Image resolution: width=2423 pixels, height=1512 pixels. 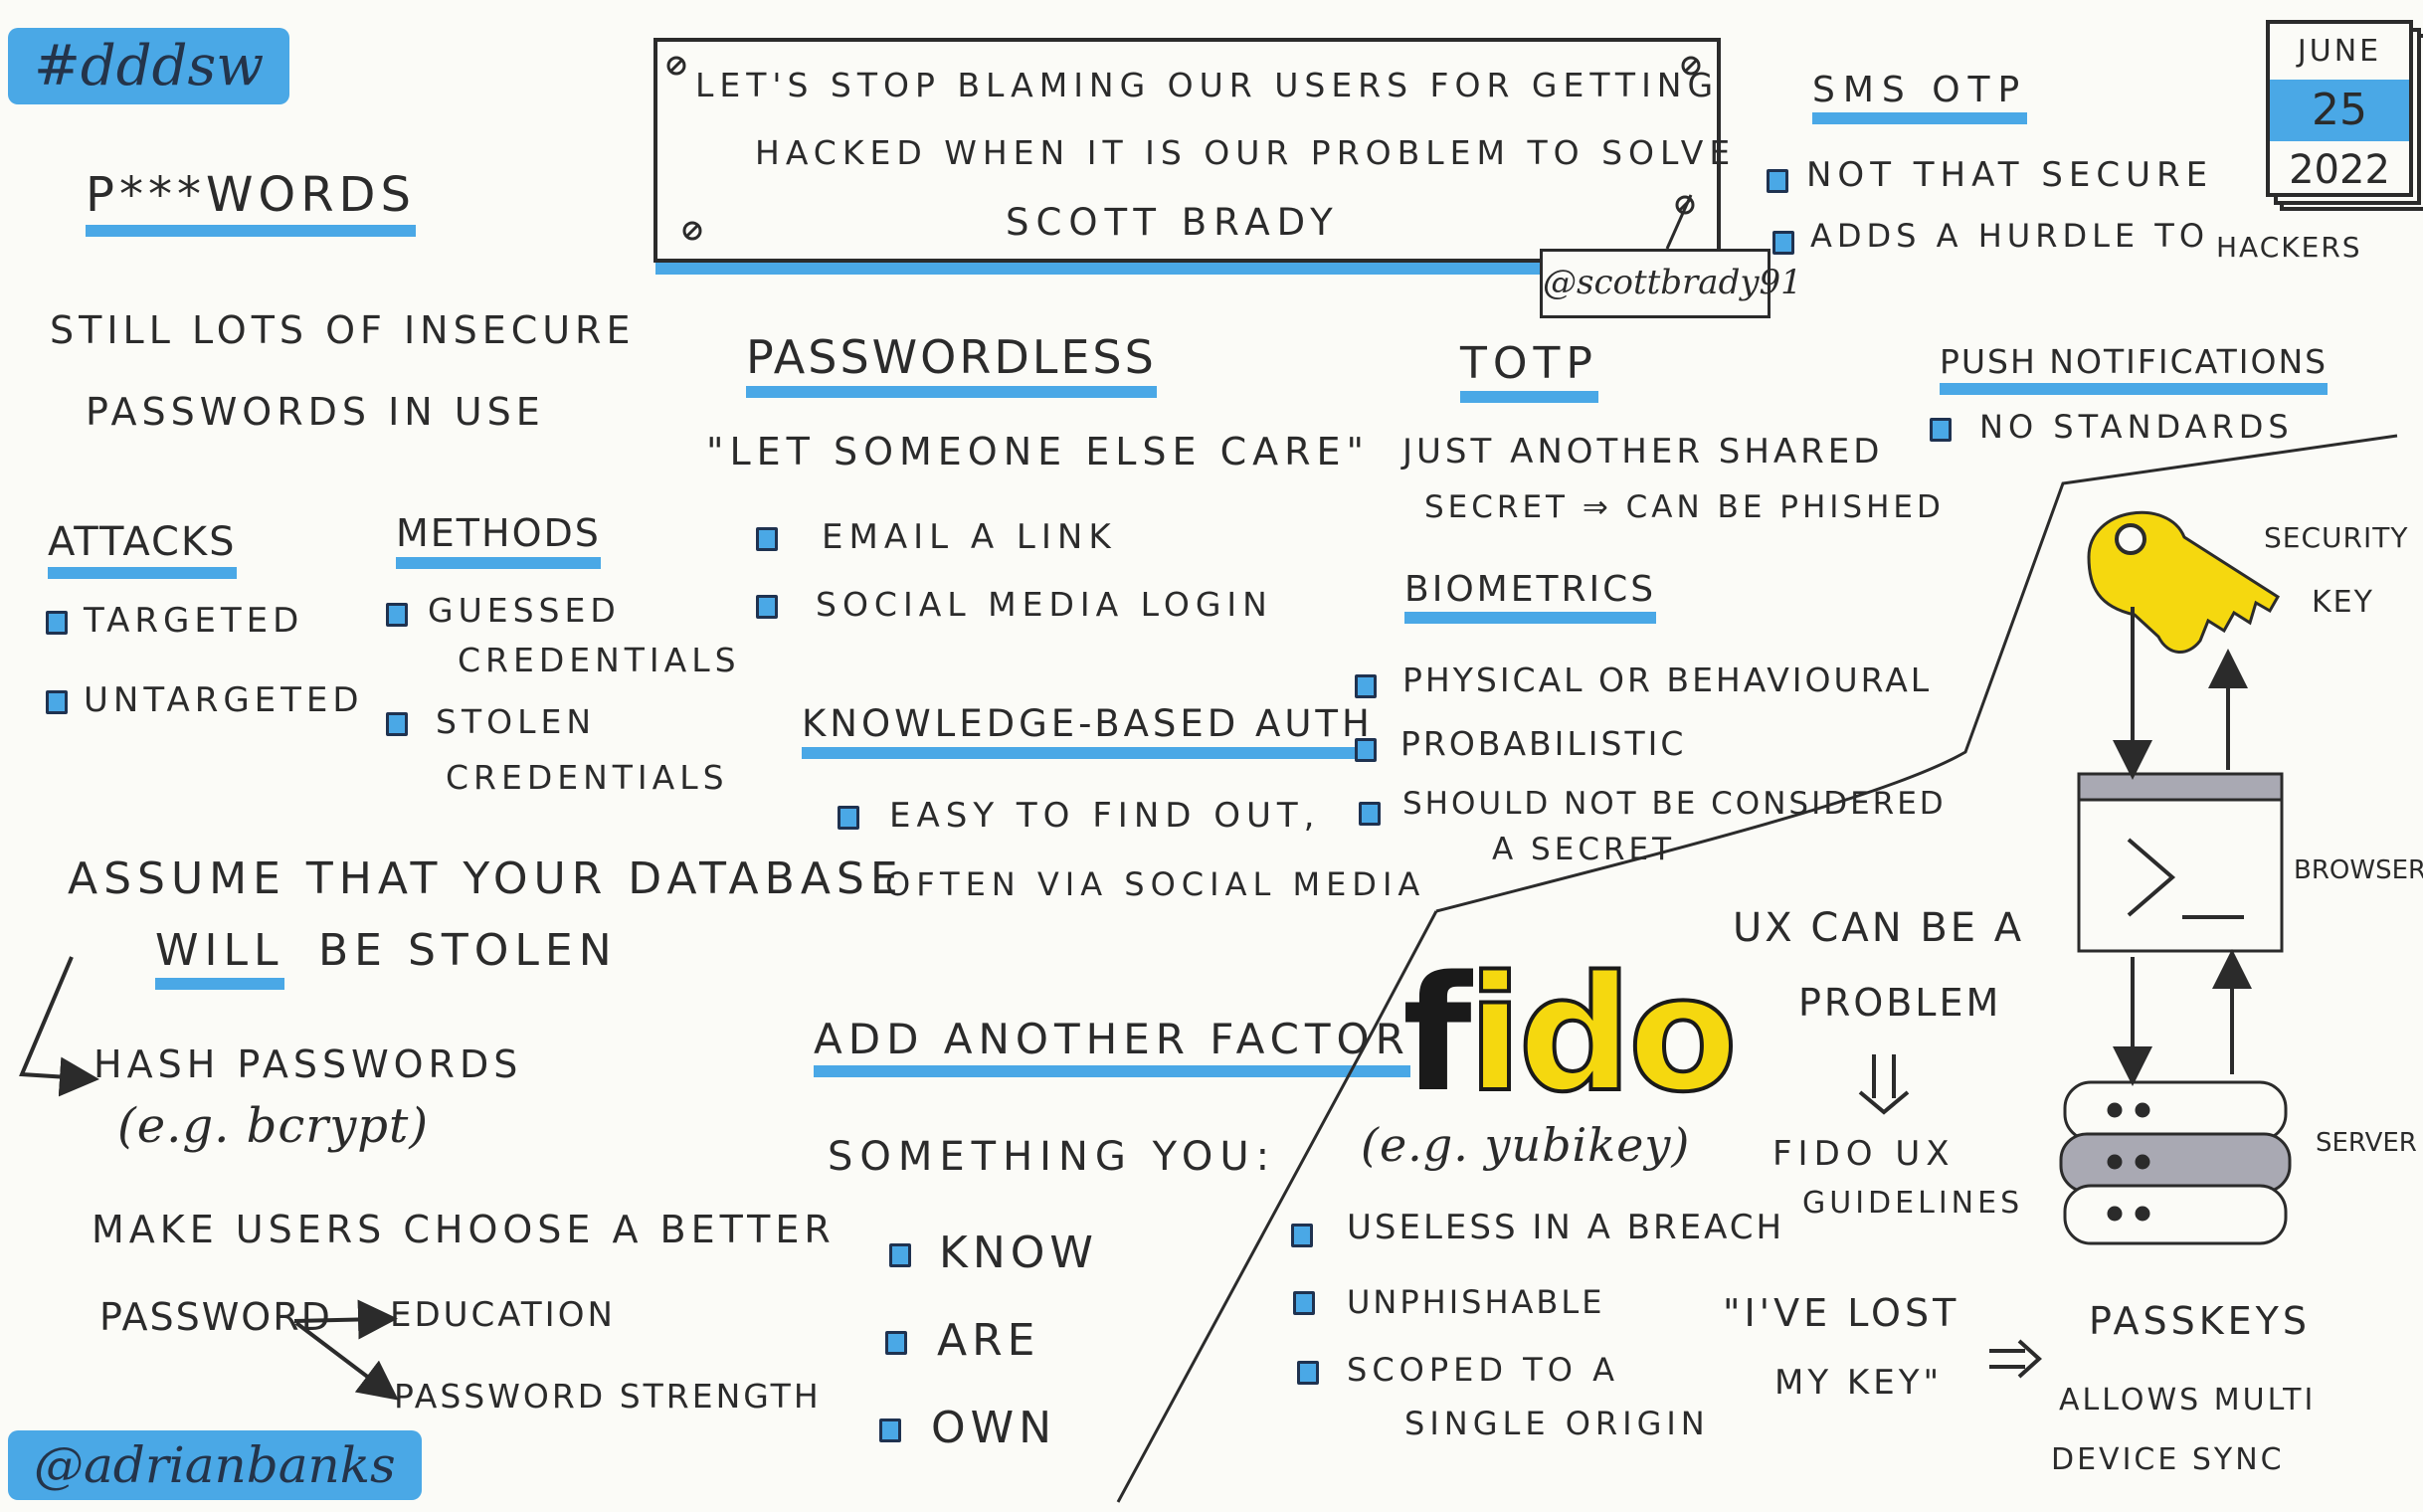 I want to click on double-down-arrow-icon, so click(x=1884, y=1085).